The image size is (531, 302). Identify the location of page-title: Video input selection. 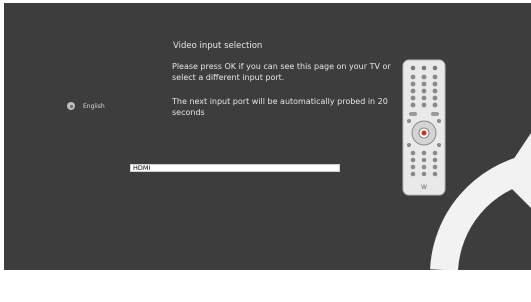
(218, 46).